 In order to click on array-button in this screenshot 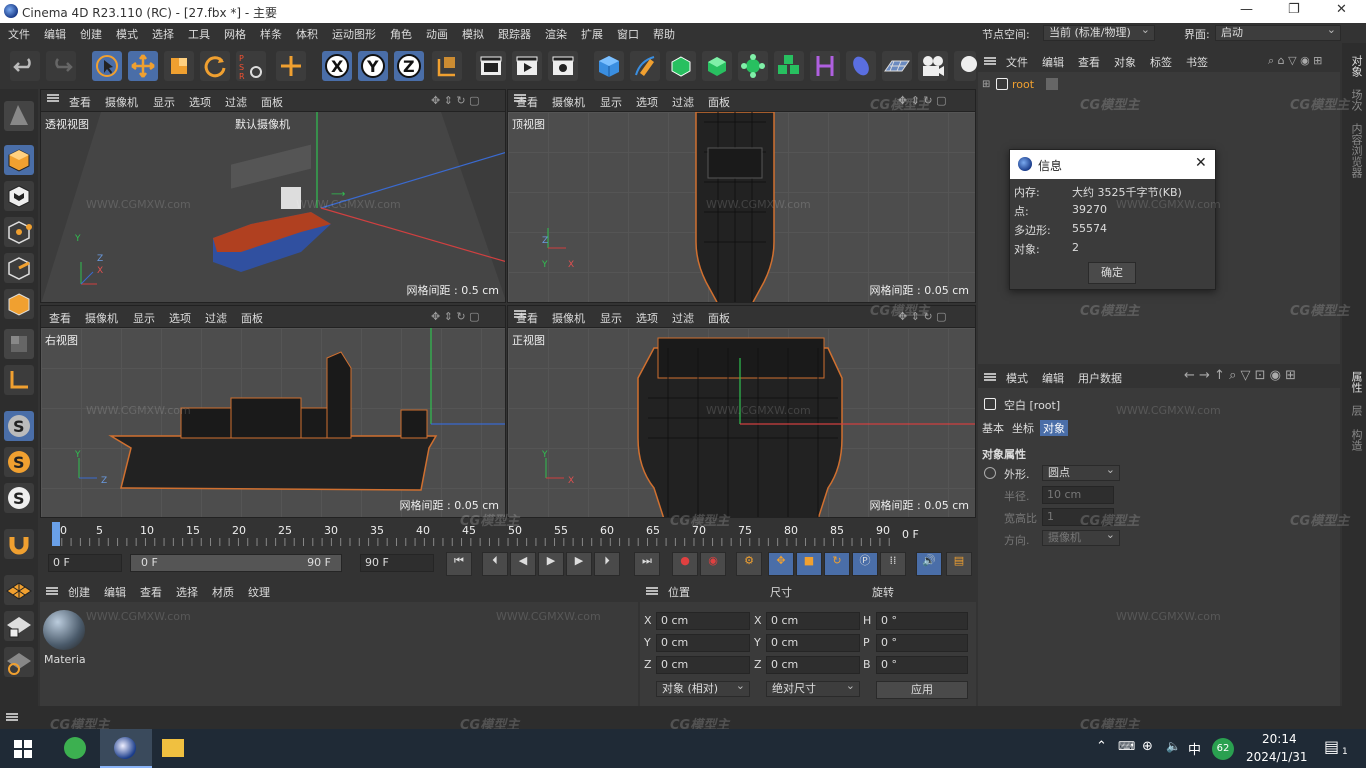, I will do `click(753, 66)`.